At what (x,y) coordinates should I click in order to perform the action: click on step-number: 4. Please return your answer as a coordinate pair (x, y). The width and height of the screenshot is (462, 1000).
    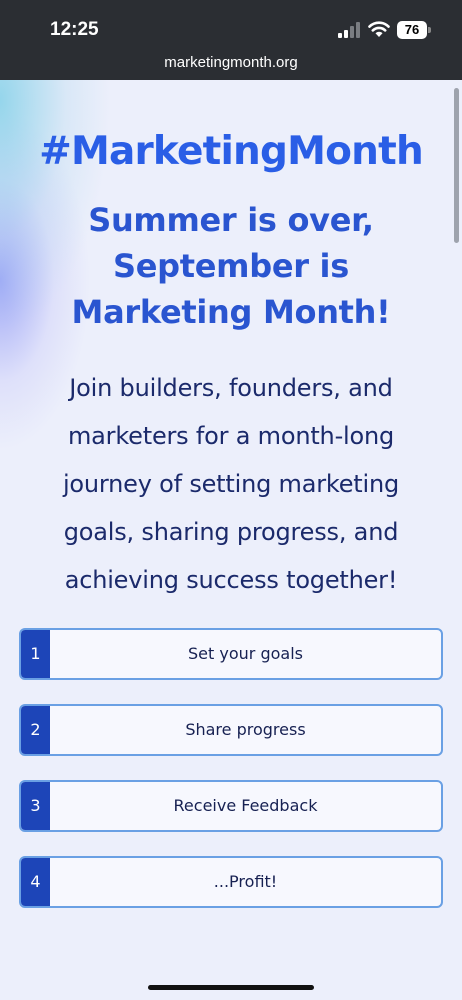
    Looking at the image, I should click on (35, 882).